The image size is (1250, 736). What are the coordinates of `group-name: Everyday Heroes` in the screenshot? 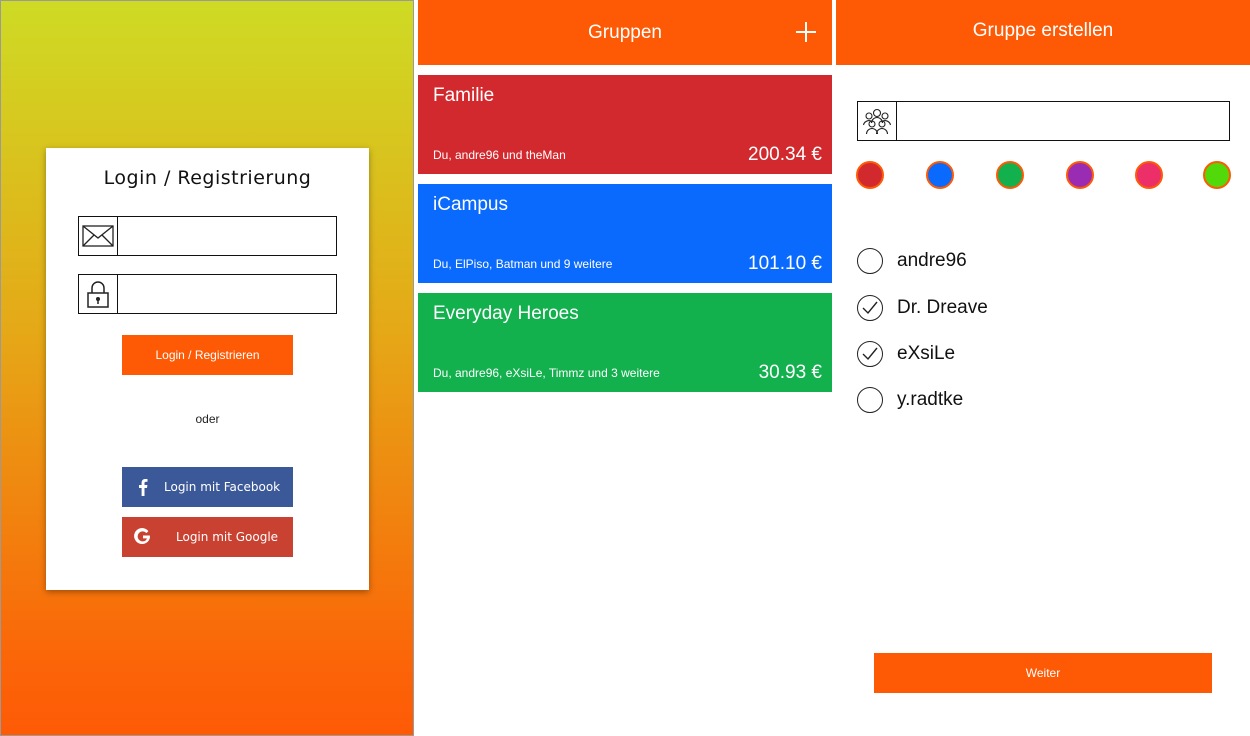 It's located at (506, 313).